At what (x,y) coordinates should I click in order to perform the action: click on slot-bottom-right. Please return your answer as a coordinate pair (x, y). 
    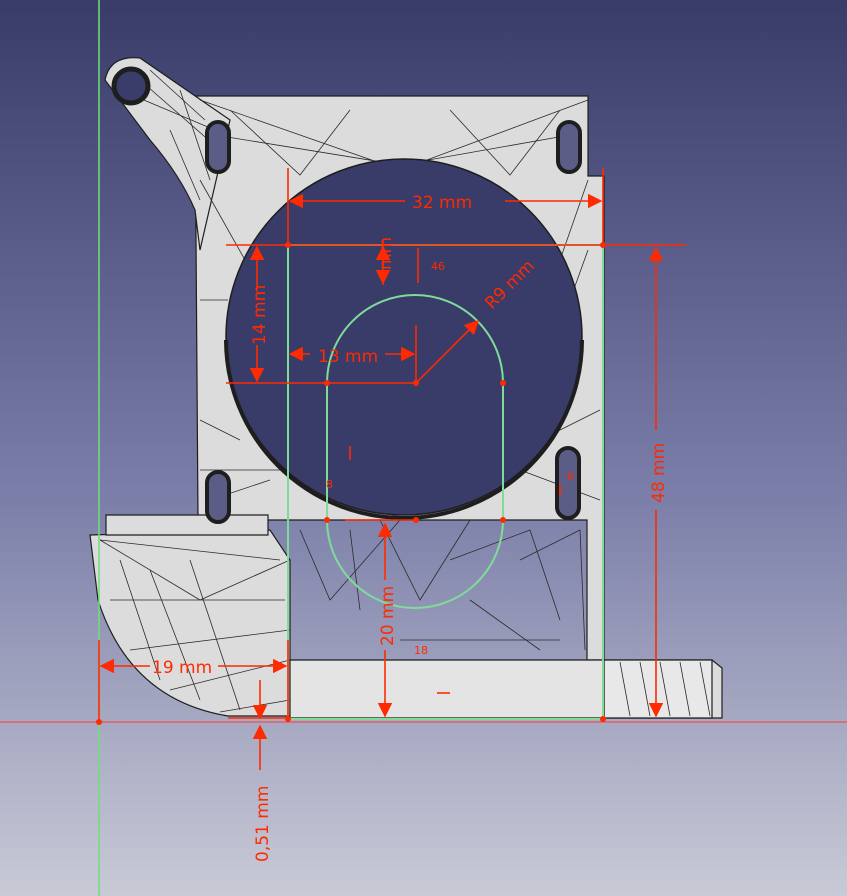
    Looking at the image, I should click on (568, 483).